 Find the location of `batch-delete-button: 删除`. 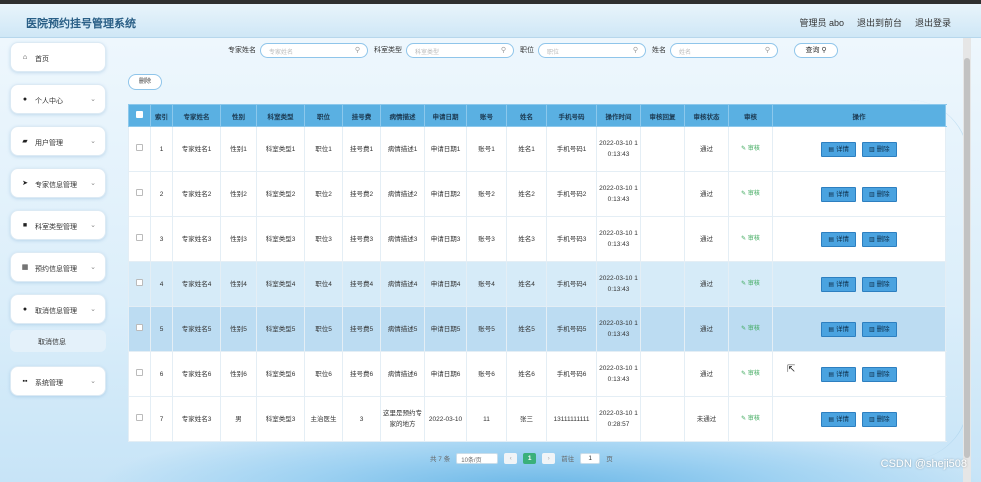

batch-delete-button: 删除 is located at coordinates (145, 82).